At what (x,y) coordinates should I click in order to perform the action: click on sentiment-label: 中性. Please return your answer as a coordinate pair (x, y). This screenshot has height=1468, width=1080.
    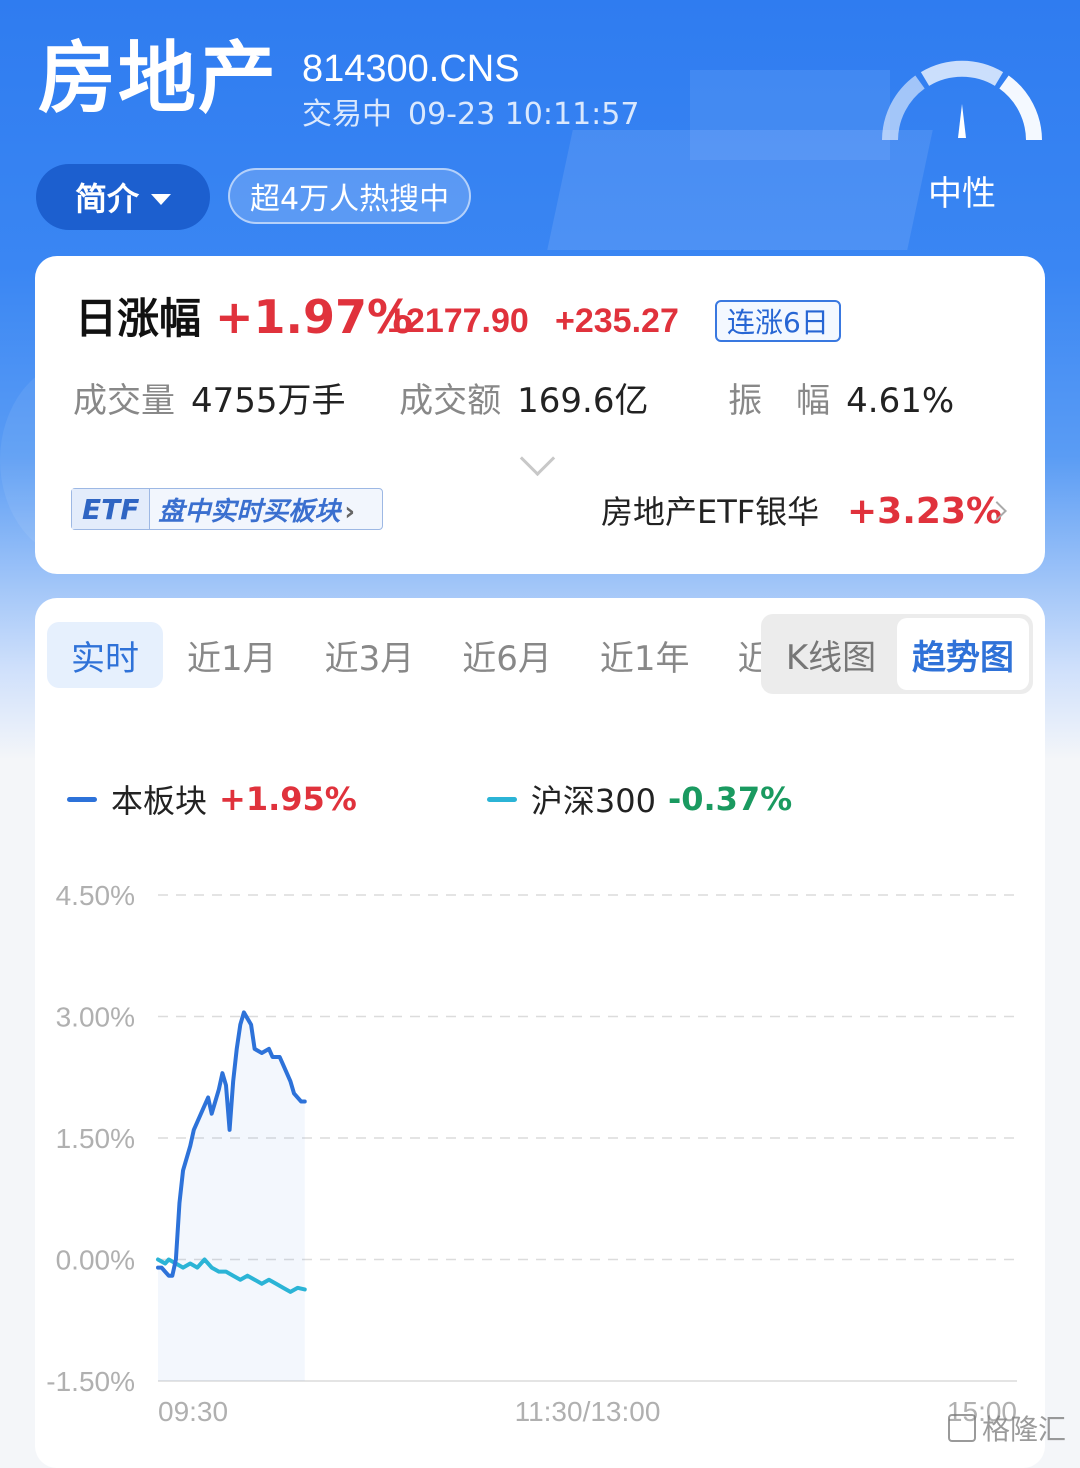
    Looking at the image, I should click on (962, 194).